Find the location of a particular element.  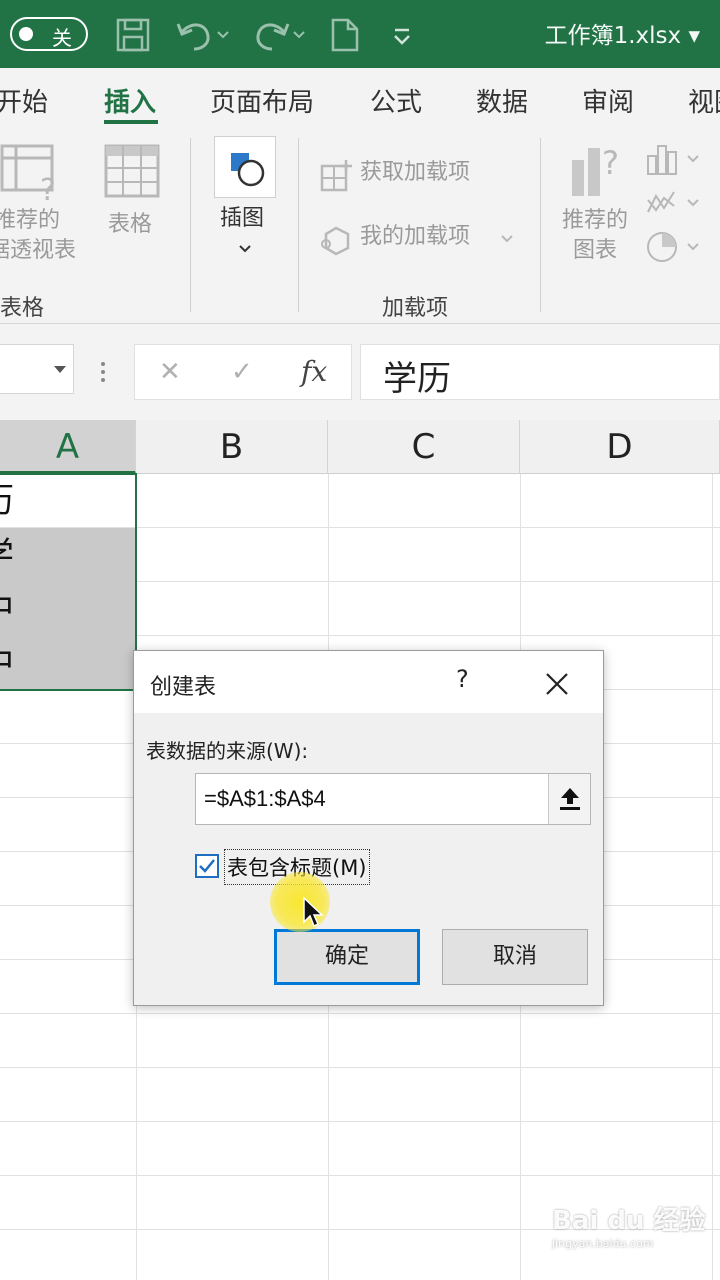

tab-review: 审阅 is located at coordinates (608, 100).